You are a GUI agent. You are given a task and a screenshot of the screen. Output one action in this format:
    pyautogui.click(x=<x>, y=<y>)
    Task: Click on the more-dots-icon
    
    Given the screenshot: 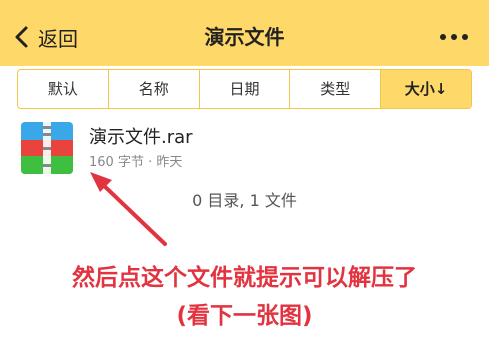 What is the action you would take?
    pyautogui.click(x=454, y=37)
    